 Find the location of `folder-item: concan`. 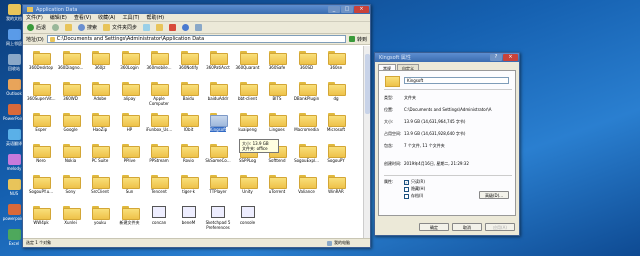

folder-item: concan is located at coordinates (159, 215).